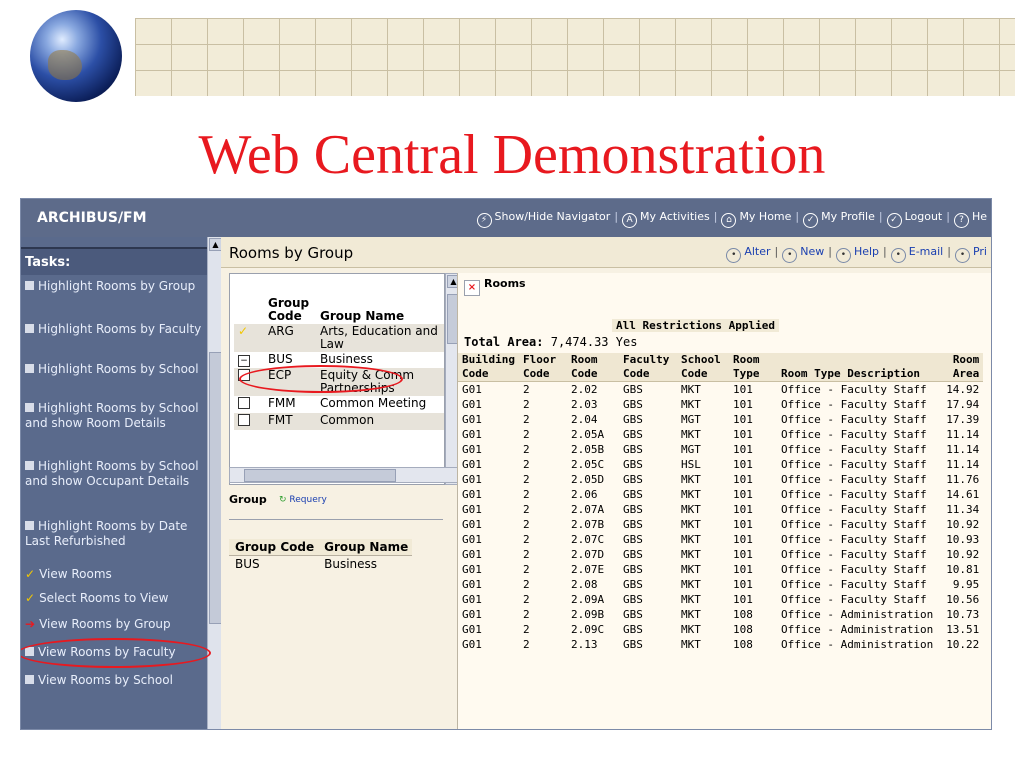 Image resolution: width=1024 pixels, height=768 pixels. Describe the element at coordinates (339, 421) in the screenshot. I see `table-row: FMT Common` at that location.